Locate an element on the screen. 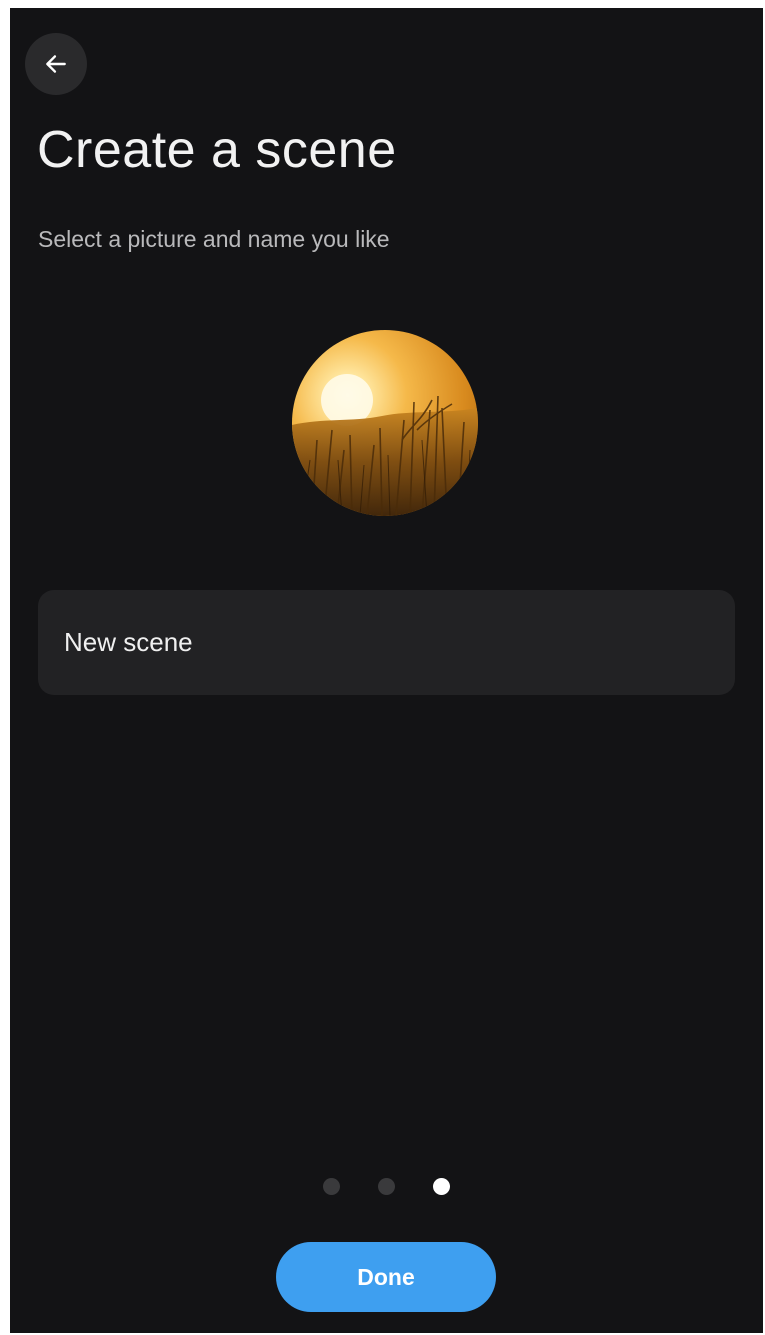 The width and height of the screenshot is (765, 1335). arrow-left-icon is located at coordinates (56, 64).